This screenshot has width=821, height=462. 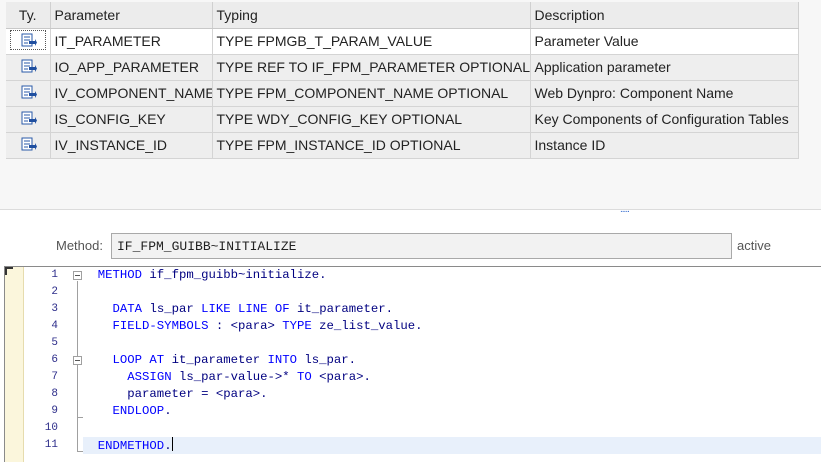 I want to click on cell-typing: TYPE FPM_COMPONENT_NAME OPTIONAL, so click(x=371, y=93).